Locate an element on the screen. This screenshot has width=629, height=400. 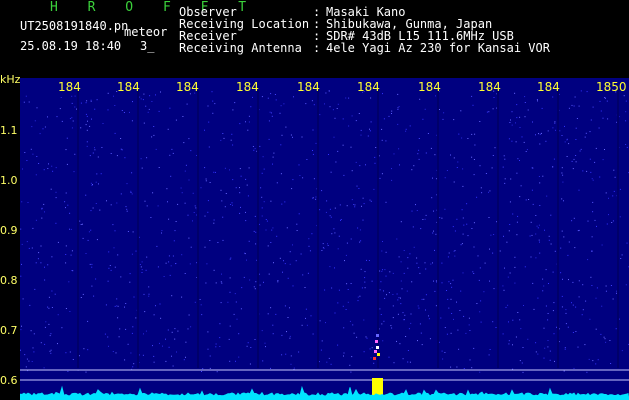
date-time: 25.08.19 18:40 is located at coordinates (71, 46).